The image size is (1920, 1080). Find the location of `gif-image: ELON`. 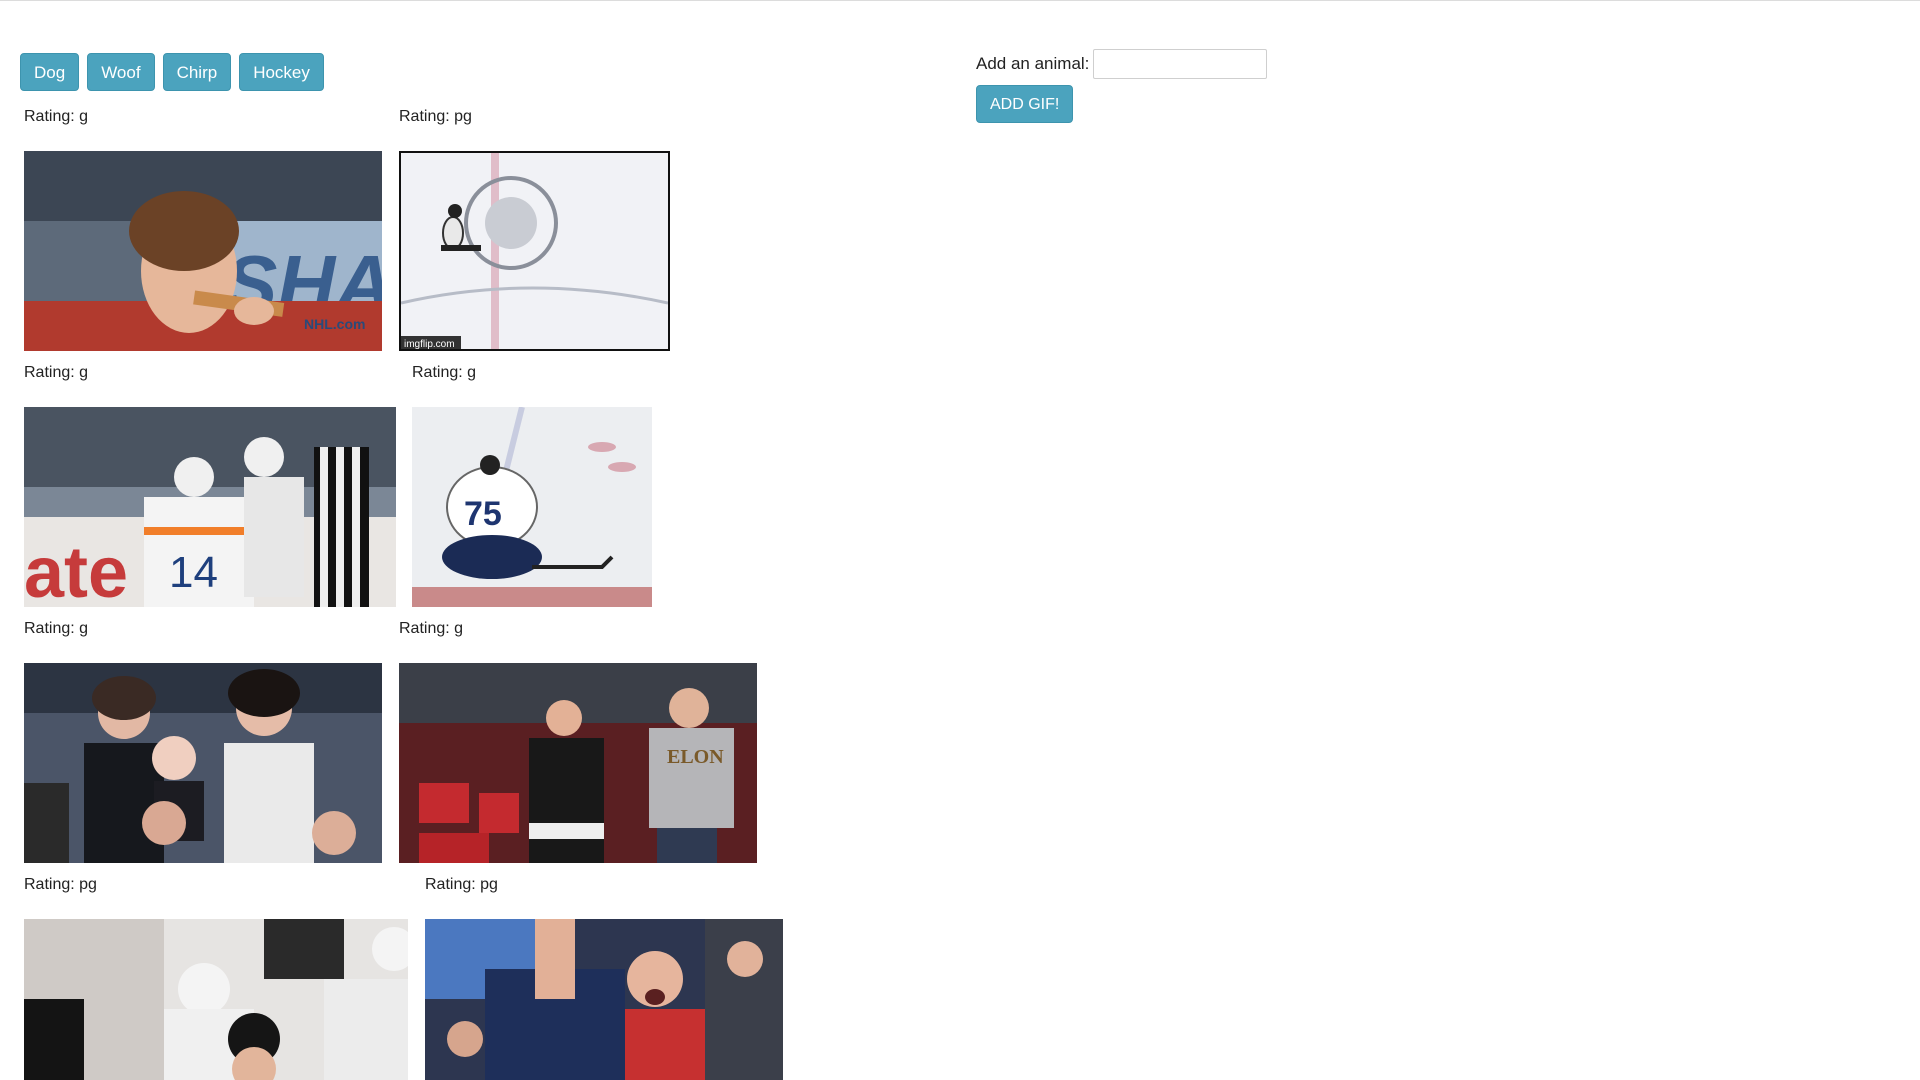

gif-image: ELON is located at coordinates (578, 763).